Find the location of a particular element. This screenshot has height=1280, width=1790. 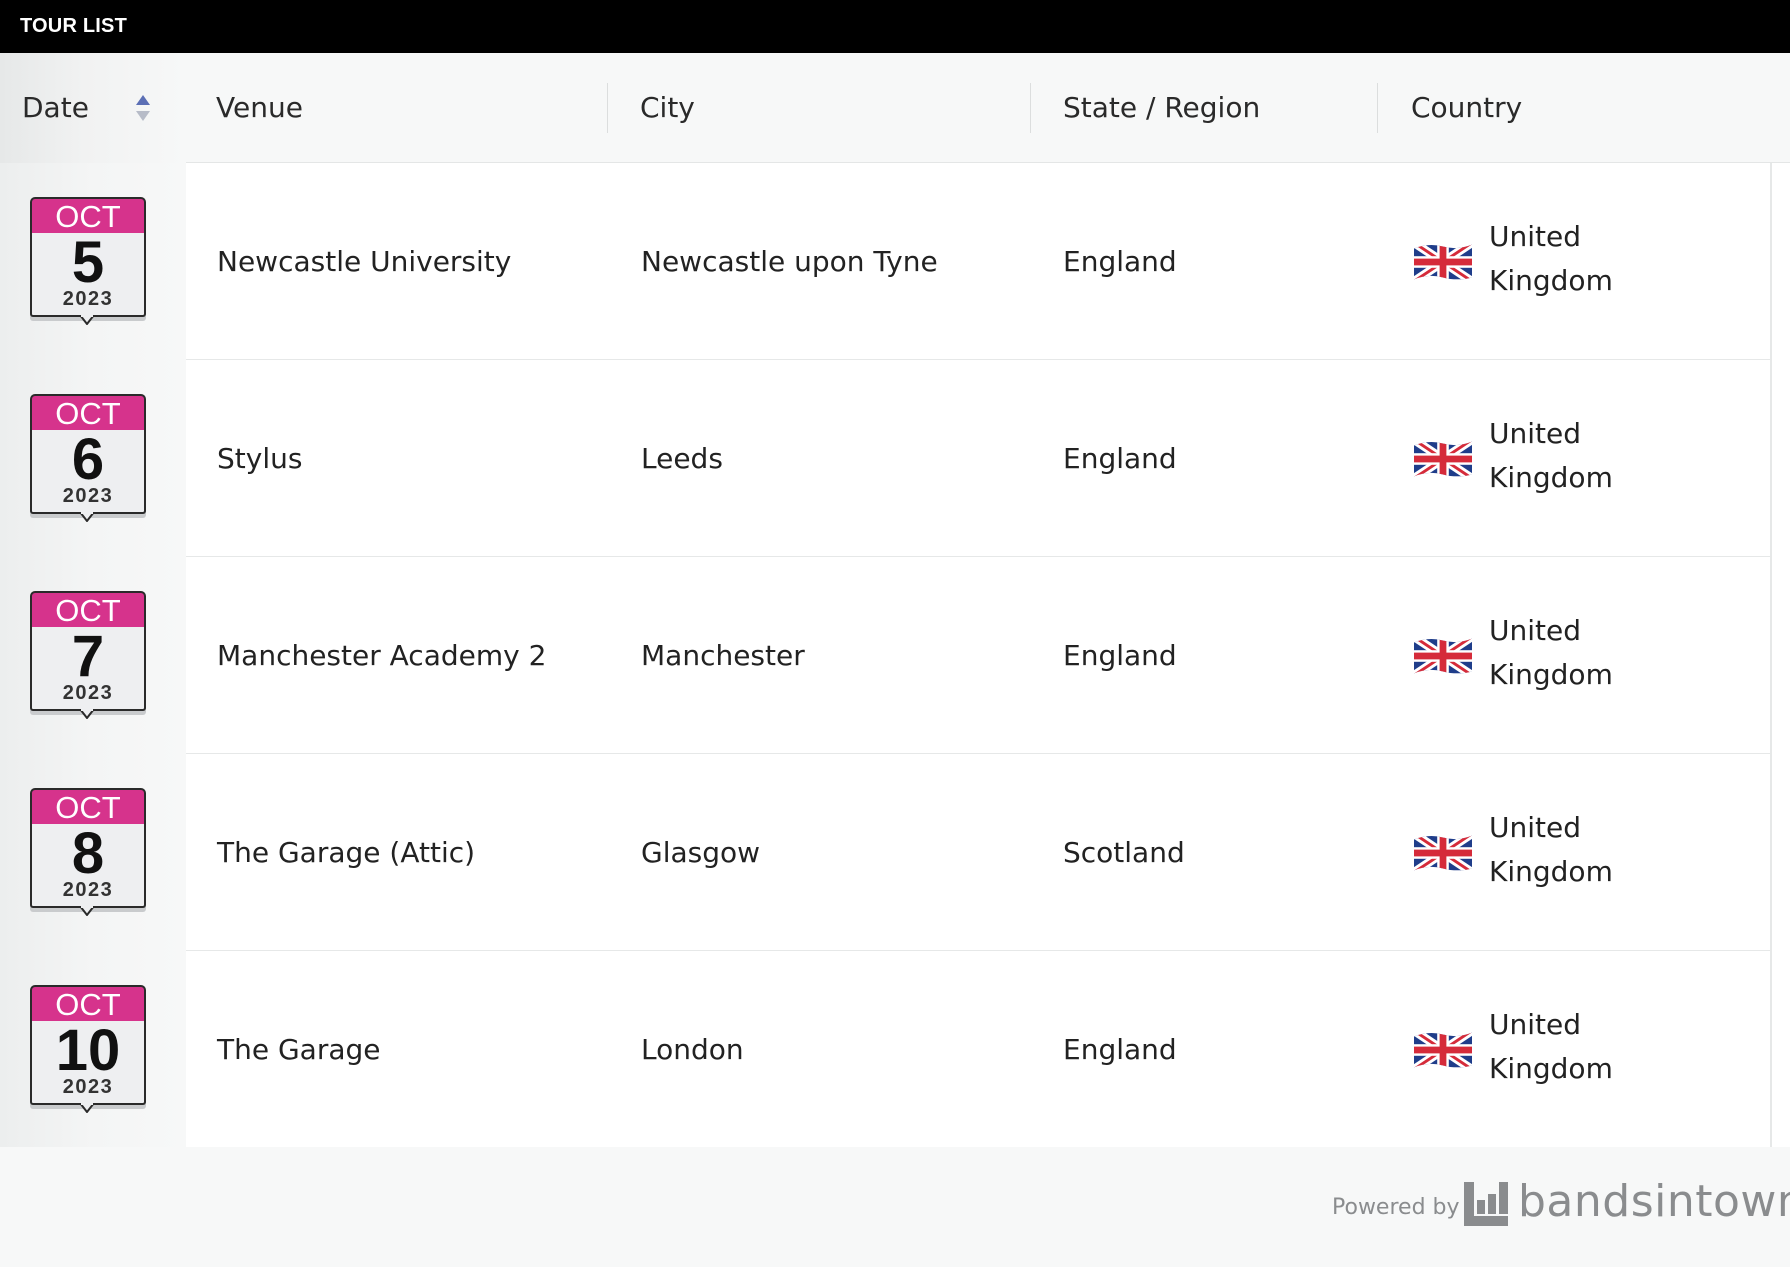

venue-cell: The Garage (Attic) is located at coordinates (346, 852).